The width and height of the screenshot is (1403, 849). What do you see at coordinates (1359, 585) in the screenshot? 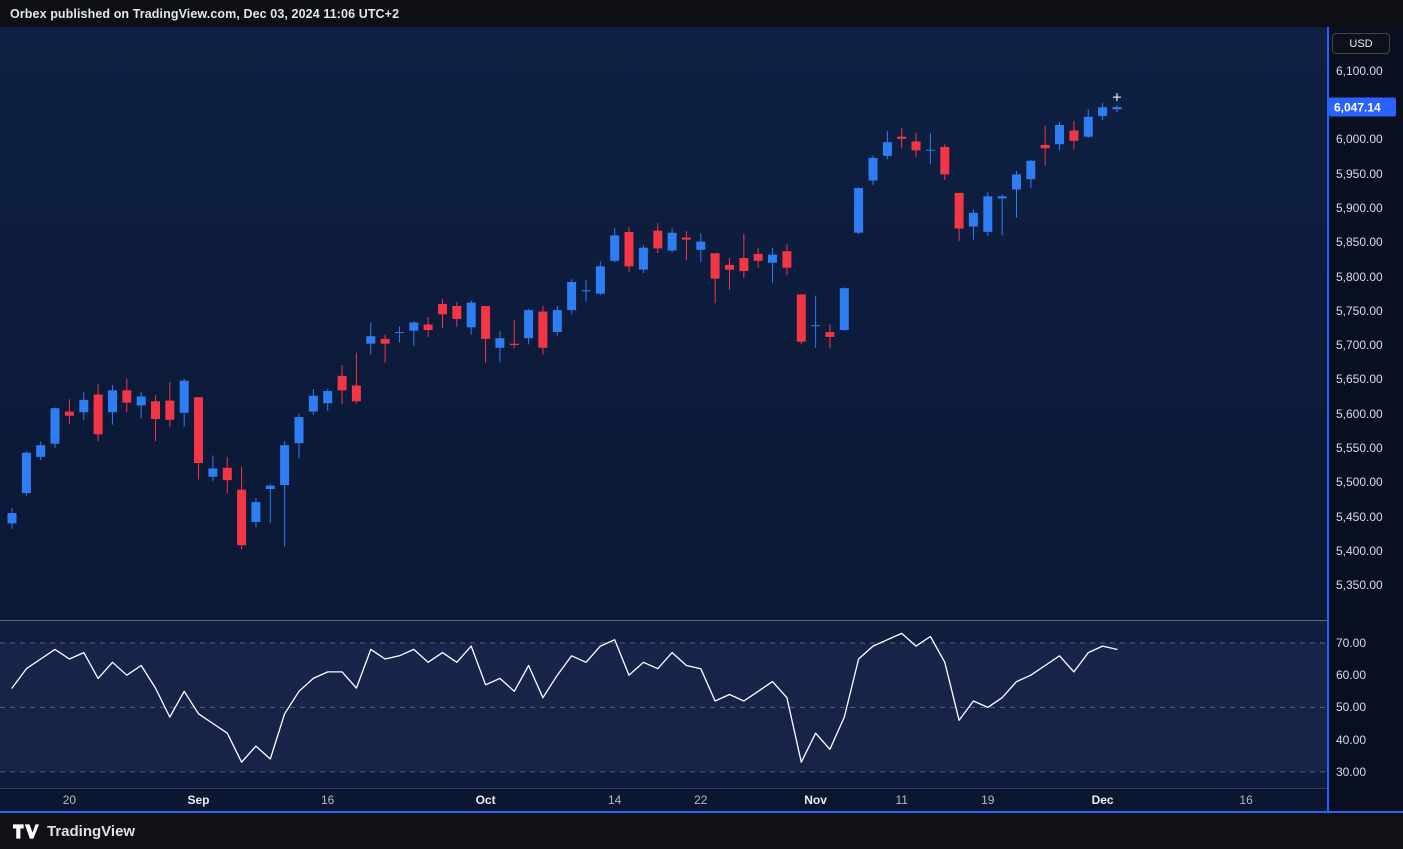
I see `price-axis-label: 5,350.00` at bounding box center [1359, 585].